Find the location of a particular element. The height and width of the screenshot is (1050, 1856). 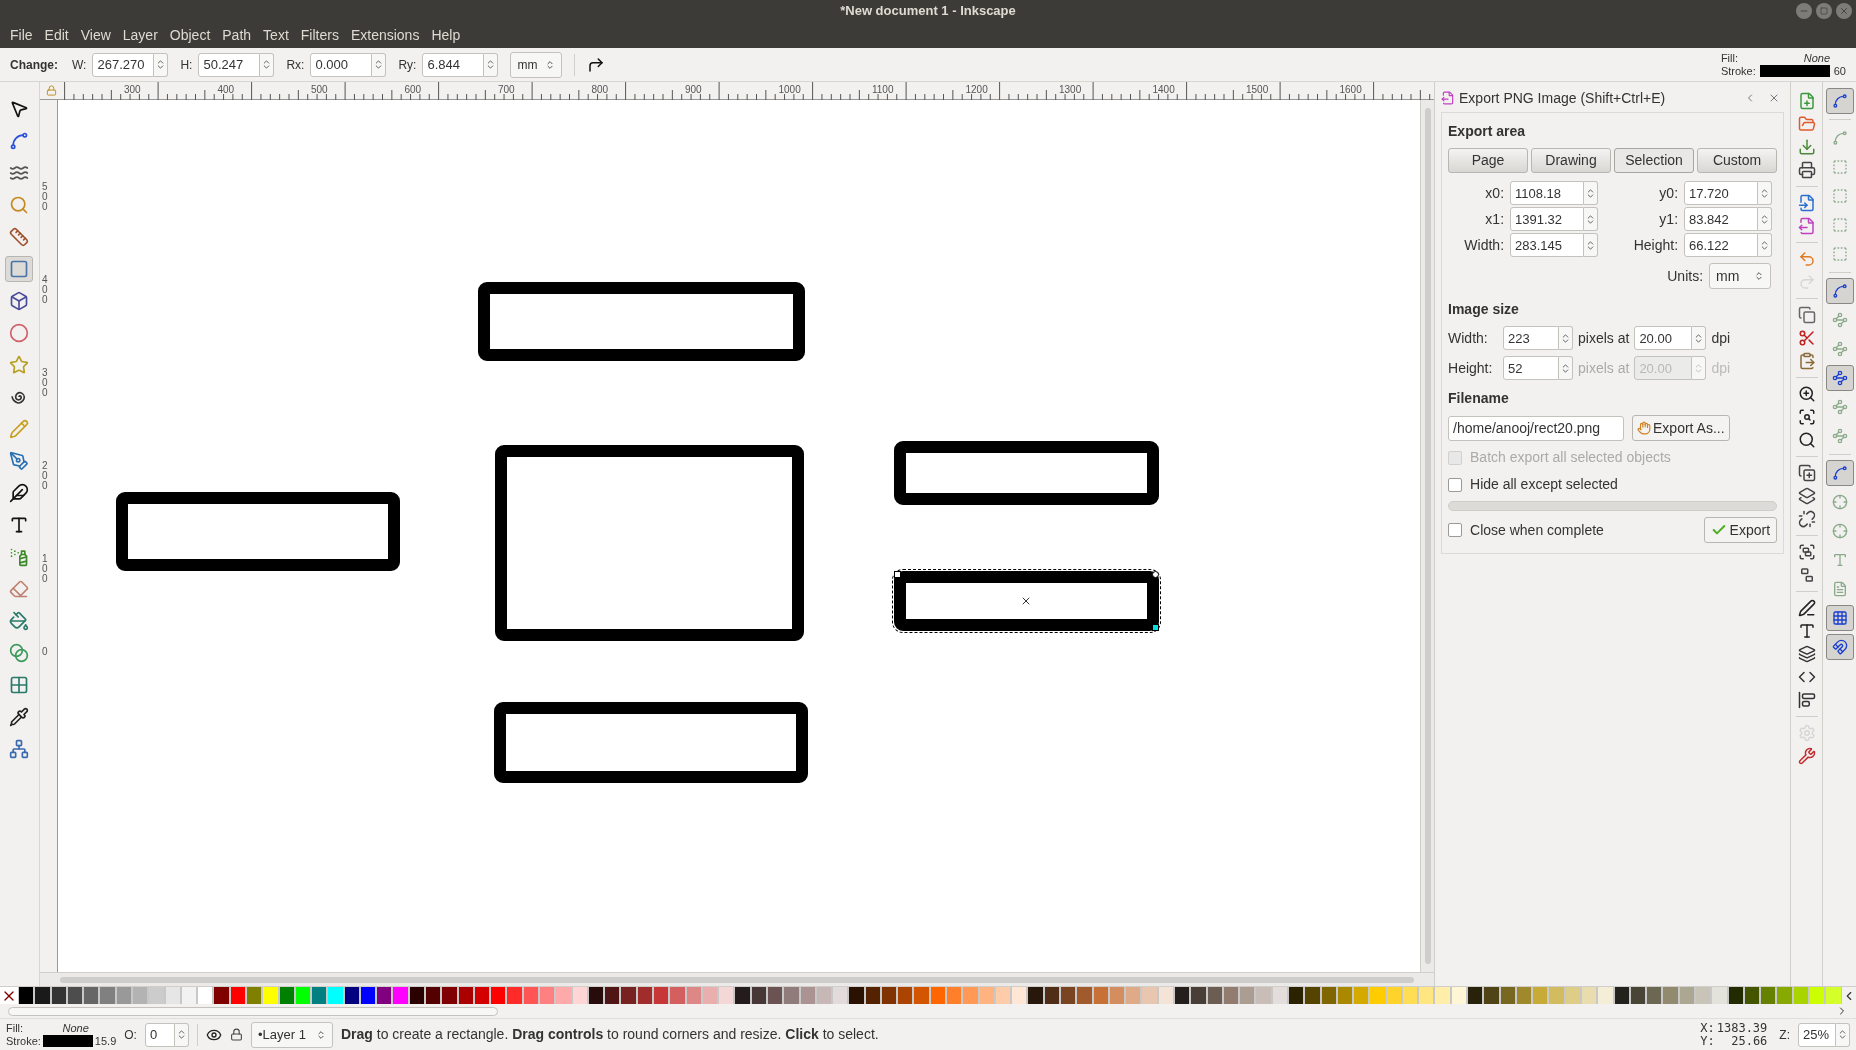

area-button: Drawing is located at coordinates (1571, 160).